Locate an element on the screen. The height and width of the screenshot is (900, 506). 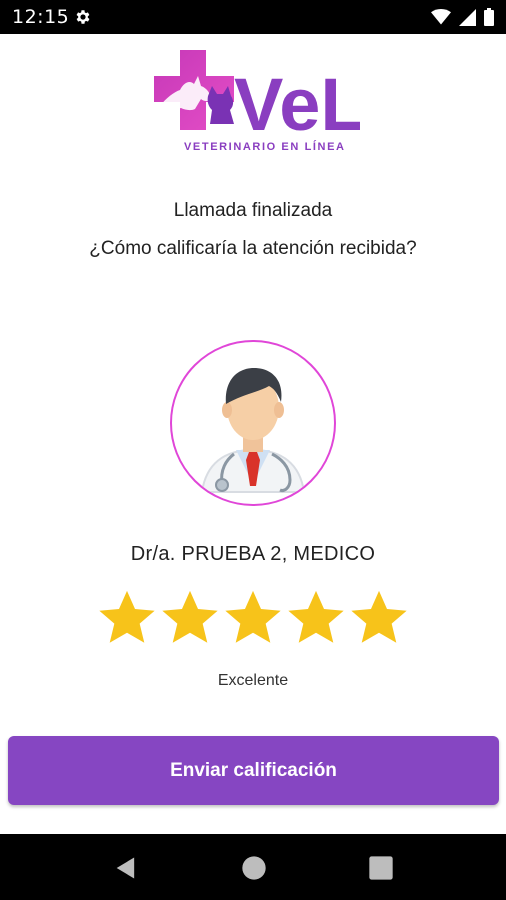
signal-icon is located at coordinates (467, 17).